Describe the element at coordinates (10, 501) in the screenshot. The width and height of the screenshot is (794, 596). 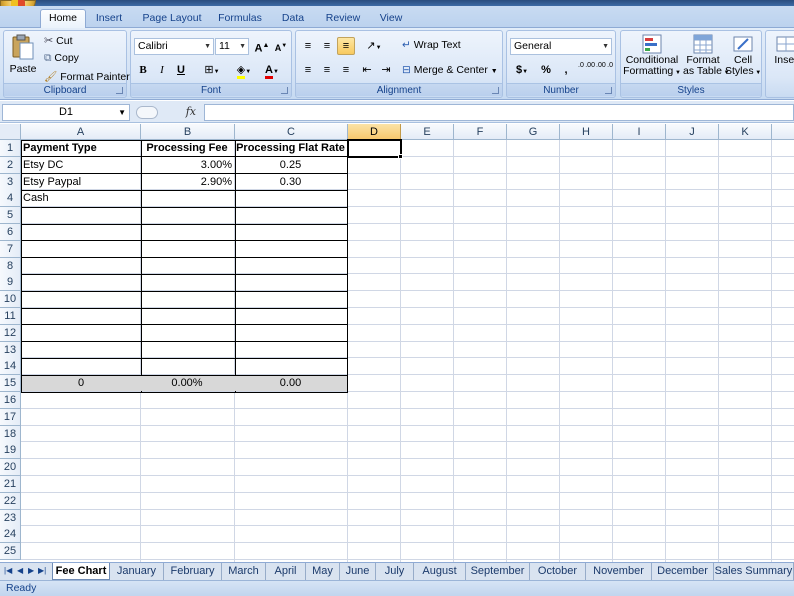
I see `row-header-22: 22` at that location.